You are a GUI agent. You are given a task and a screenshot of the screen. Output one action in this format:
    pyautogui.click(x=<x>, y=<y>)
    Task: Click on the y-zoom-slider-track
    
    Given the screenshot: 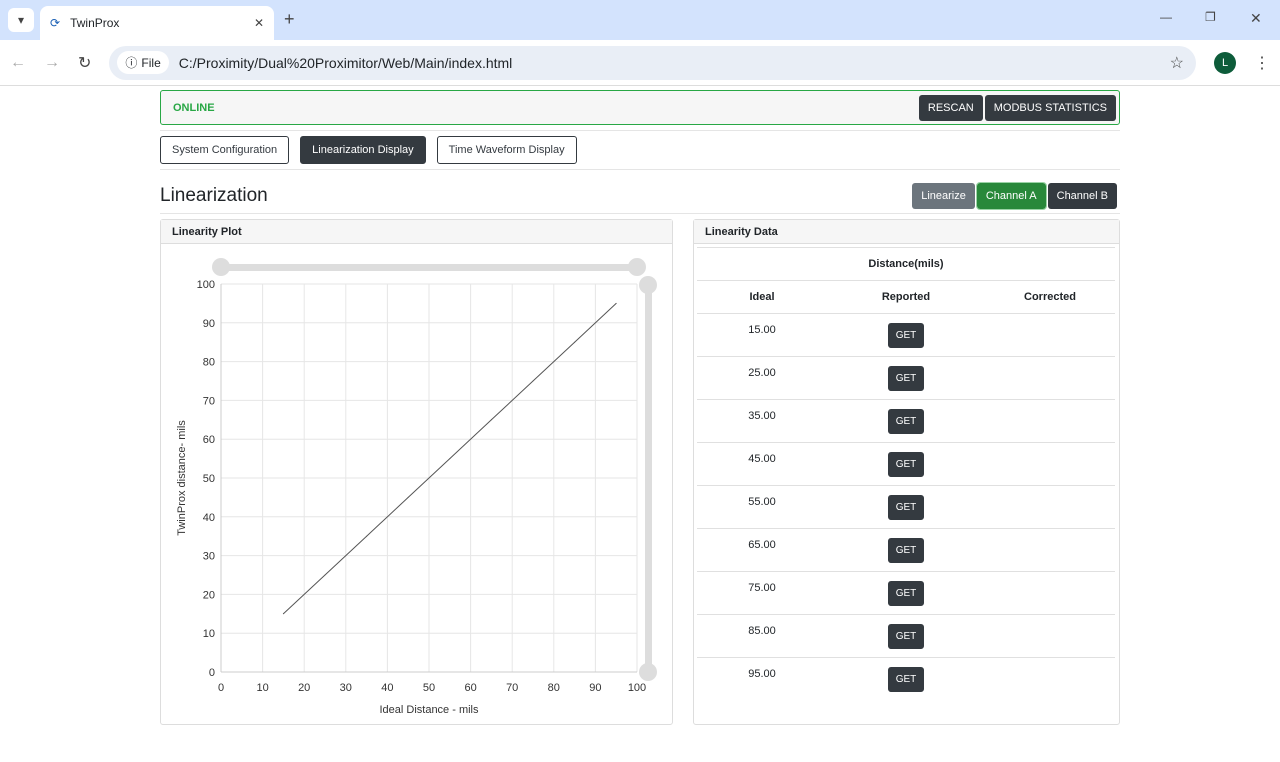 What is the action you would take?
    pyautogui.click(x=648, y=478)
    